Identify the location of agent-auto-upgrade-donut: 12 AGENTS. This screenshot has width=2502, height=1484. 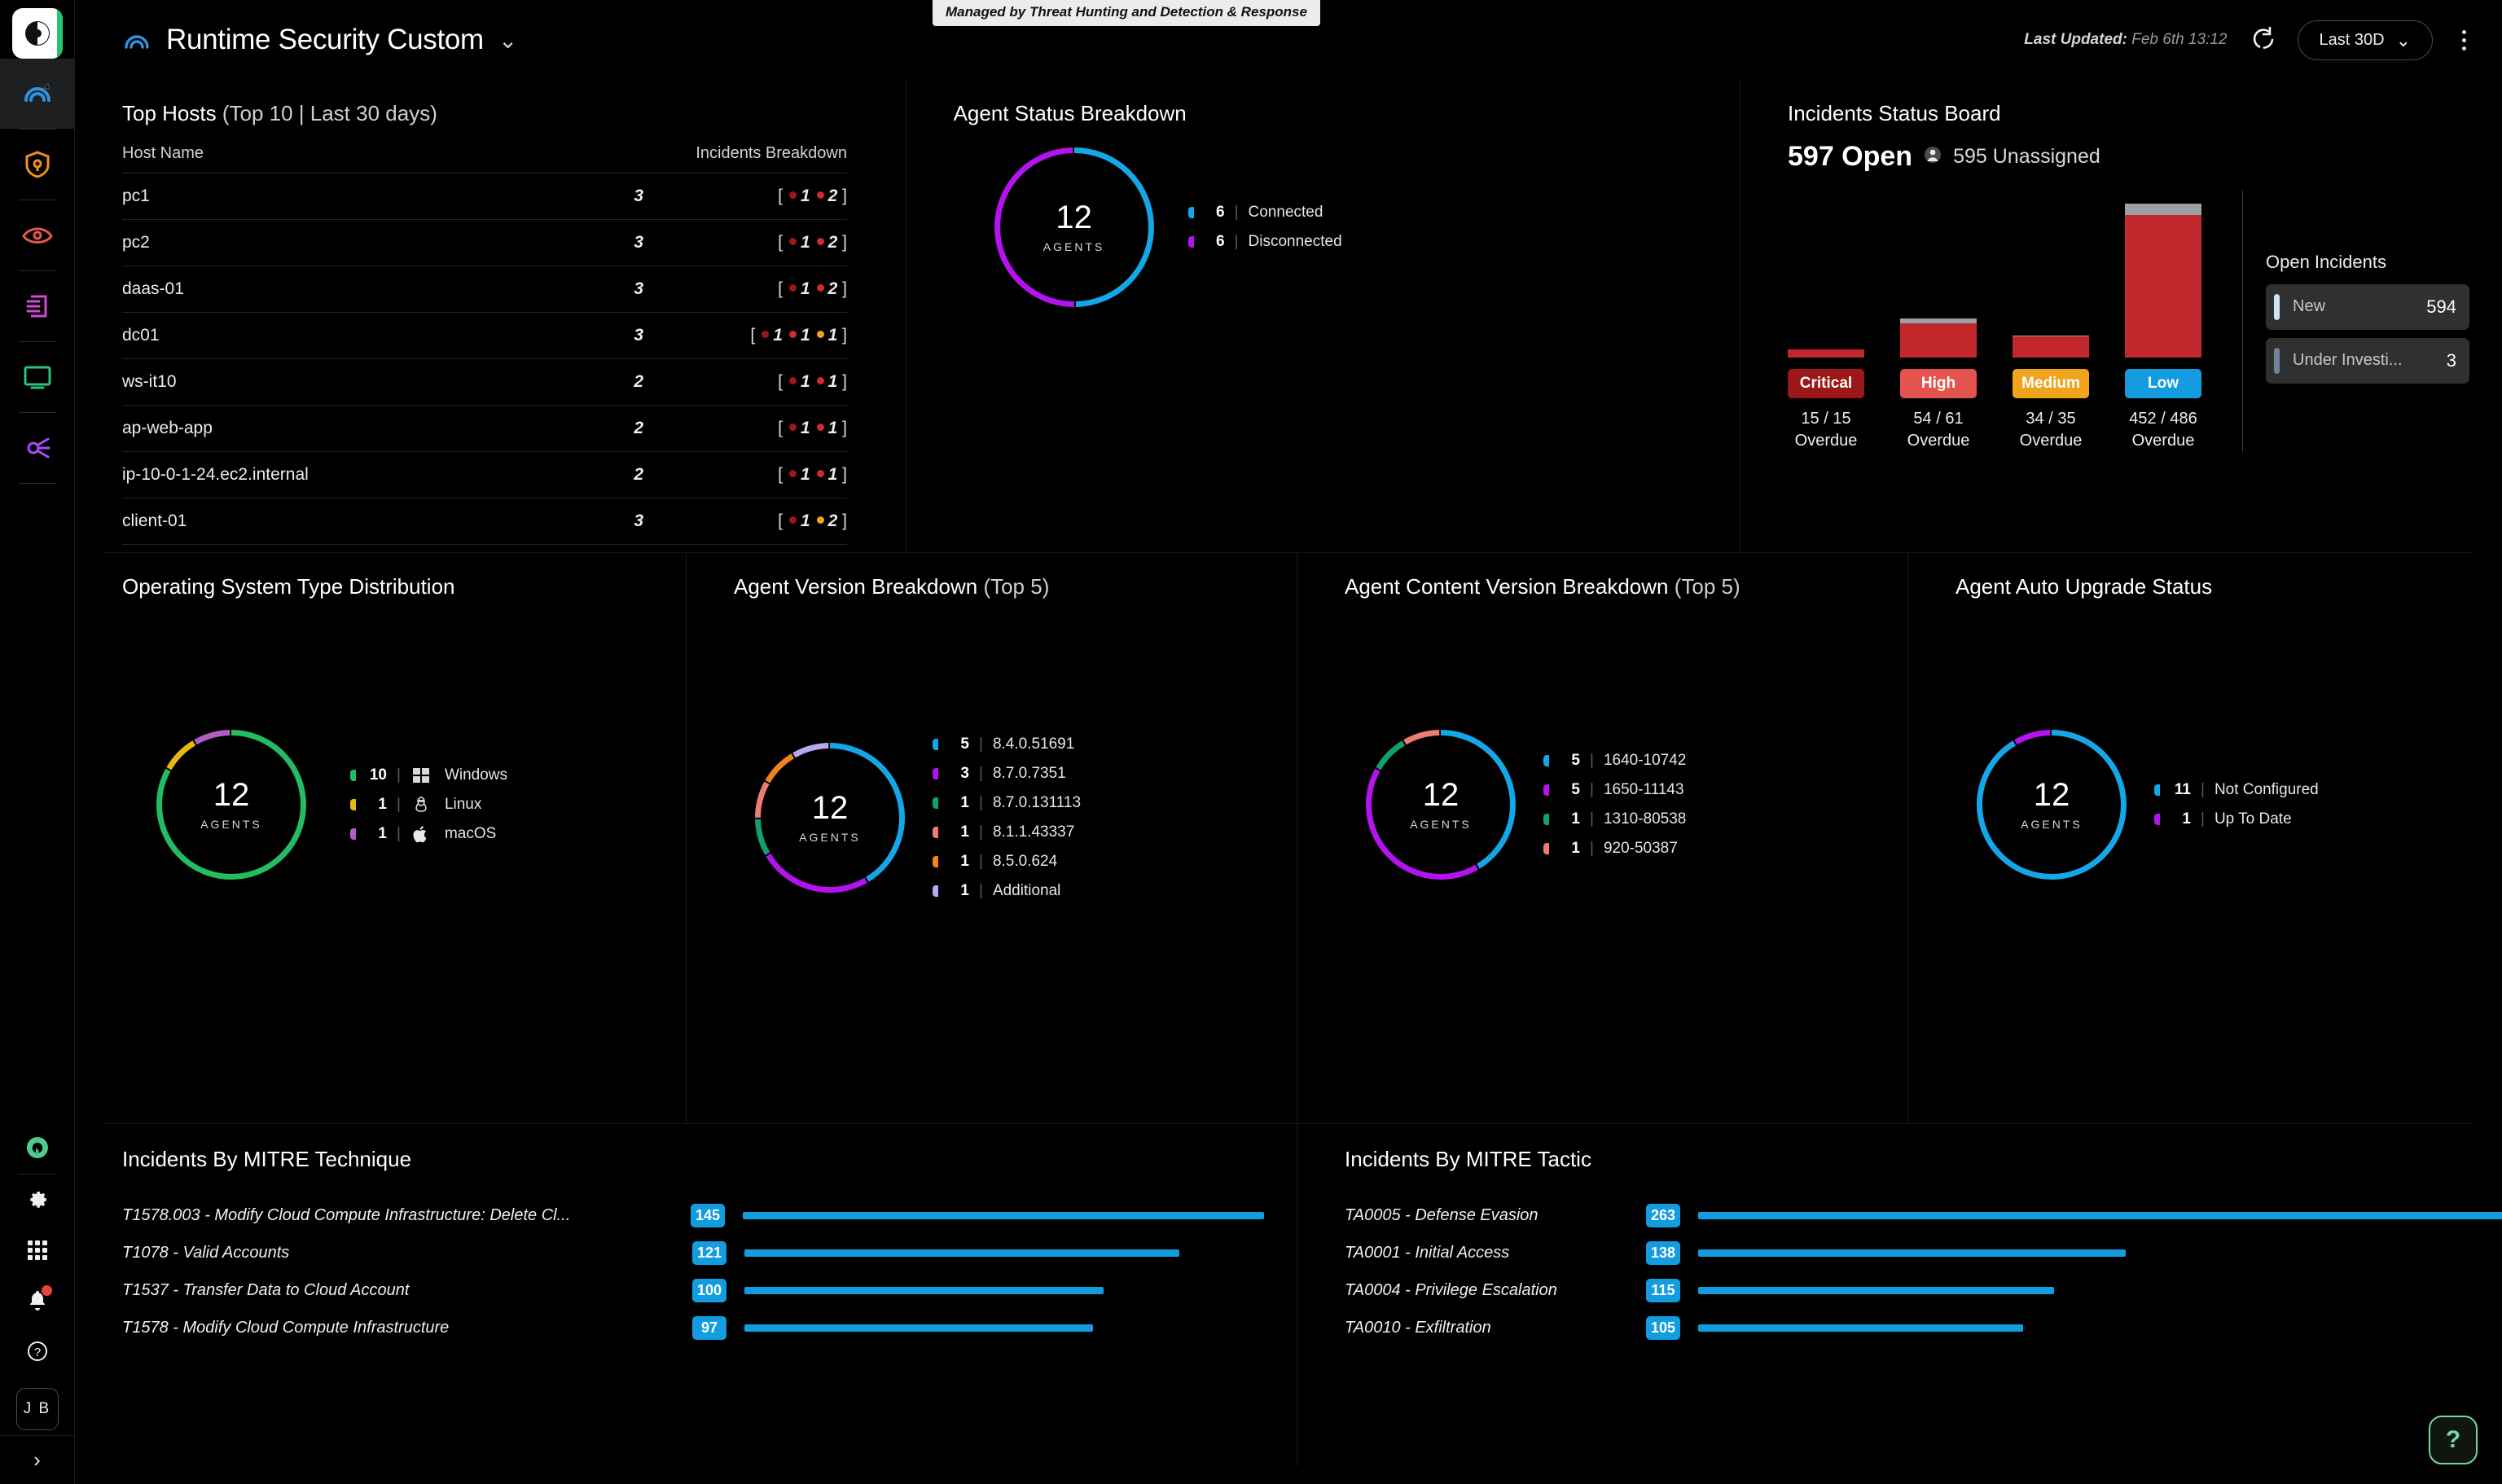
(2052, 805).